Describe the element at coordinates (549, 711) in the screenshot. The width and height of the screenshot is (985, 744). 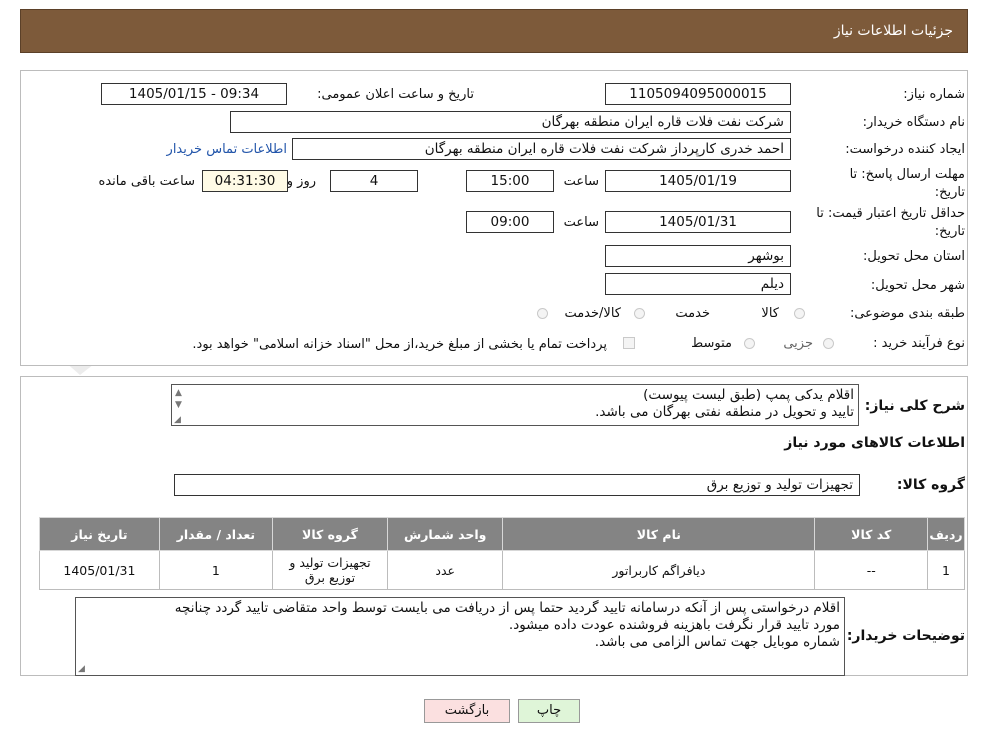
I see `print-button: چاپ` at that location.